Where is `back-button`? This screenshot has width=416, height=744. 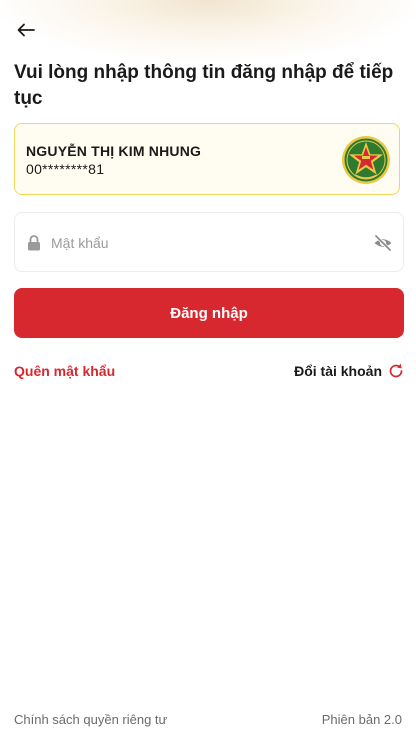
back-button is located at coordinates (26, 30).